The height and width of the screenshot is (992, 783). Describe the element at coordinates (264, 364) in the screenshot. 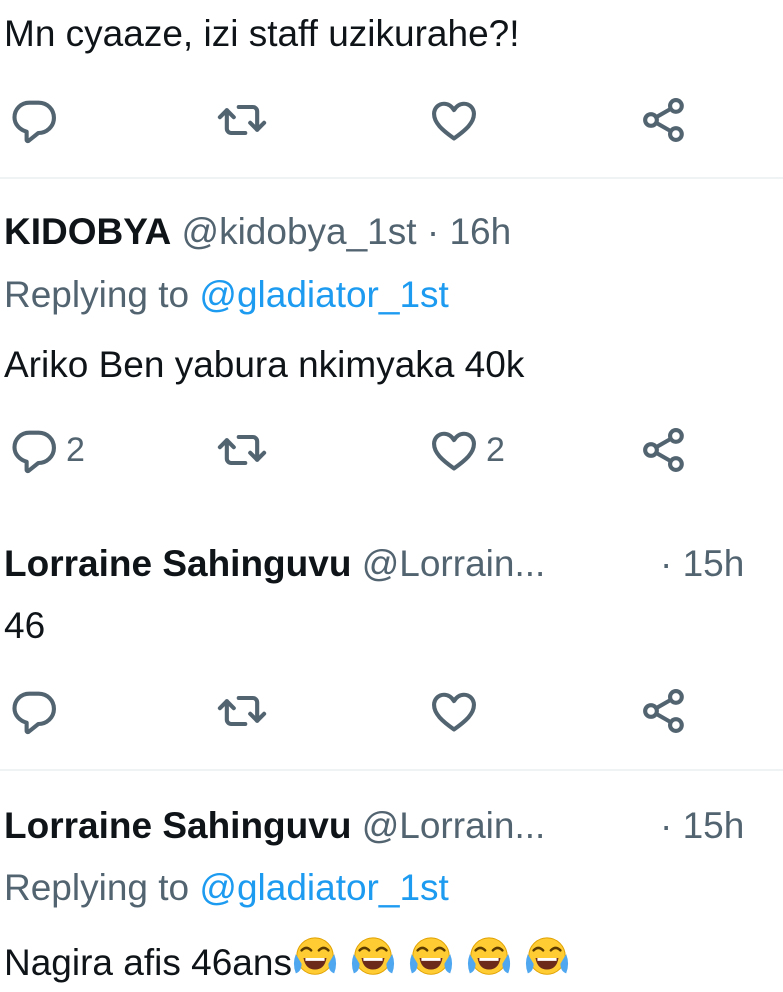

I see `tweet-text: Ariko Ben yabura nkimyaka 40k` at that location.